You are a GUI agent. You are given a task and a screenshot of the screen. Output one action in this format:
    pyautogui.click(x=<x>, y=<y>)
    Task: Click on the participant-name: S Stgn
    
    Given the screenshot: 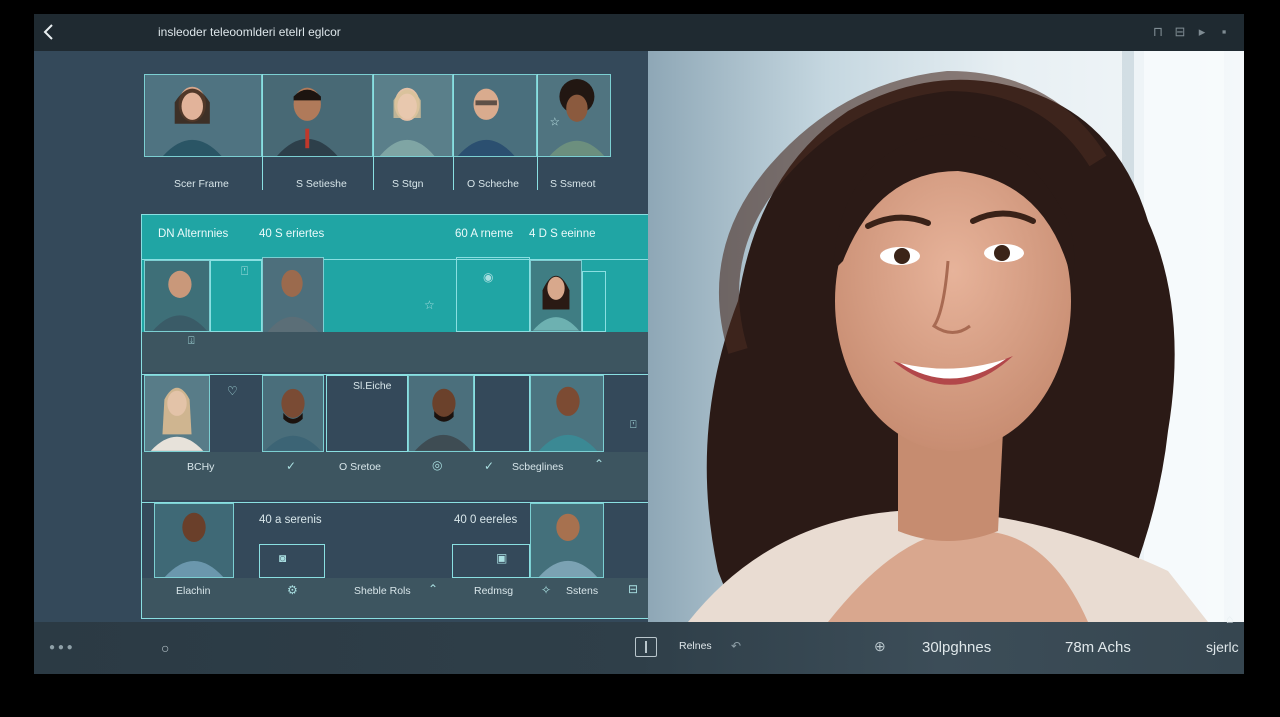 What is the action you would take?
    pyautogui.click(x=408, y=184)
    